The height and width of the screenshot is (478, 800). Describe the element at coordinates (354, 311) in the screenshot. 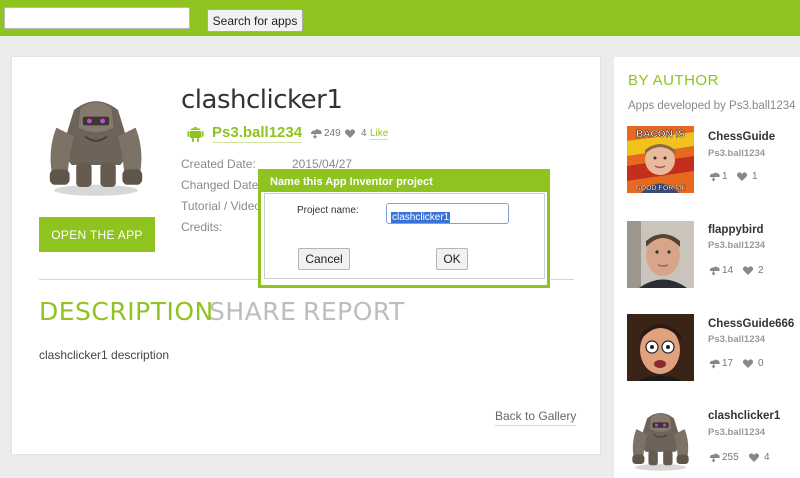

I see `tab-report: REPORT` at that location.